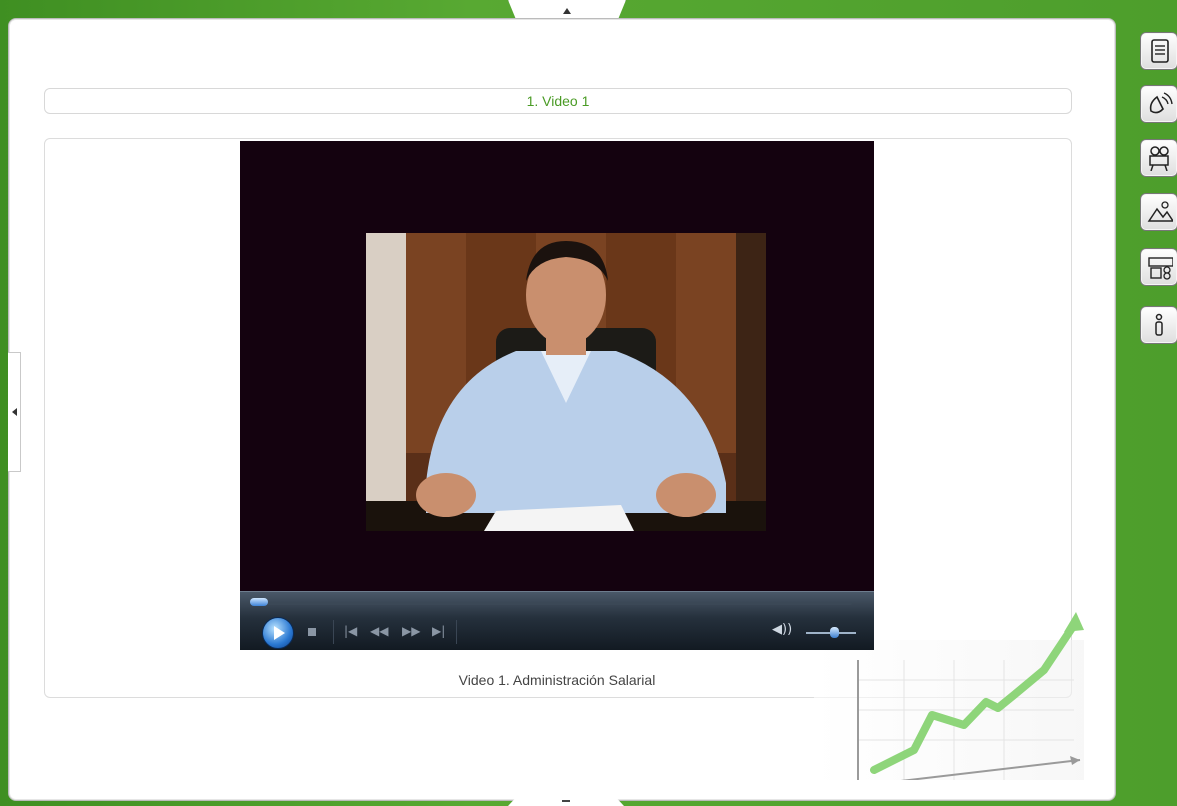  I want to click on minus-icon, so click(566, 801).